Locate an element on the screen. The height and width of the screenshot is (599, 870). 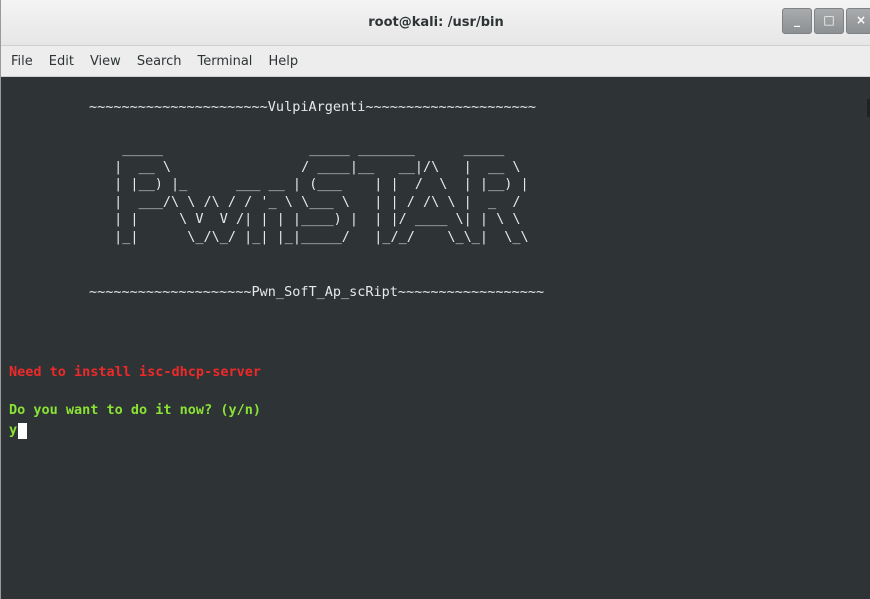
menu-help: Help is located at coordinates (283, 61).